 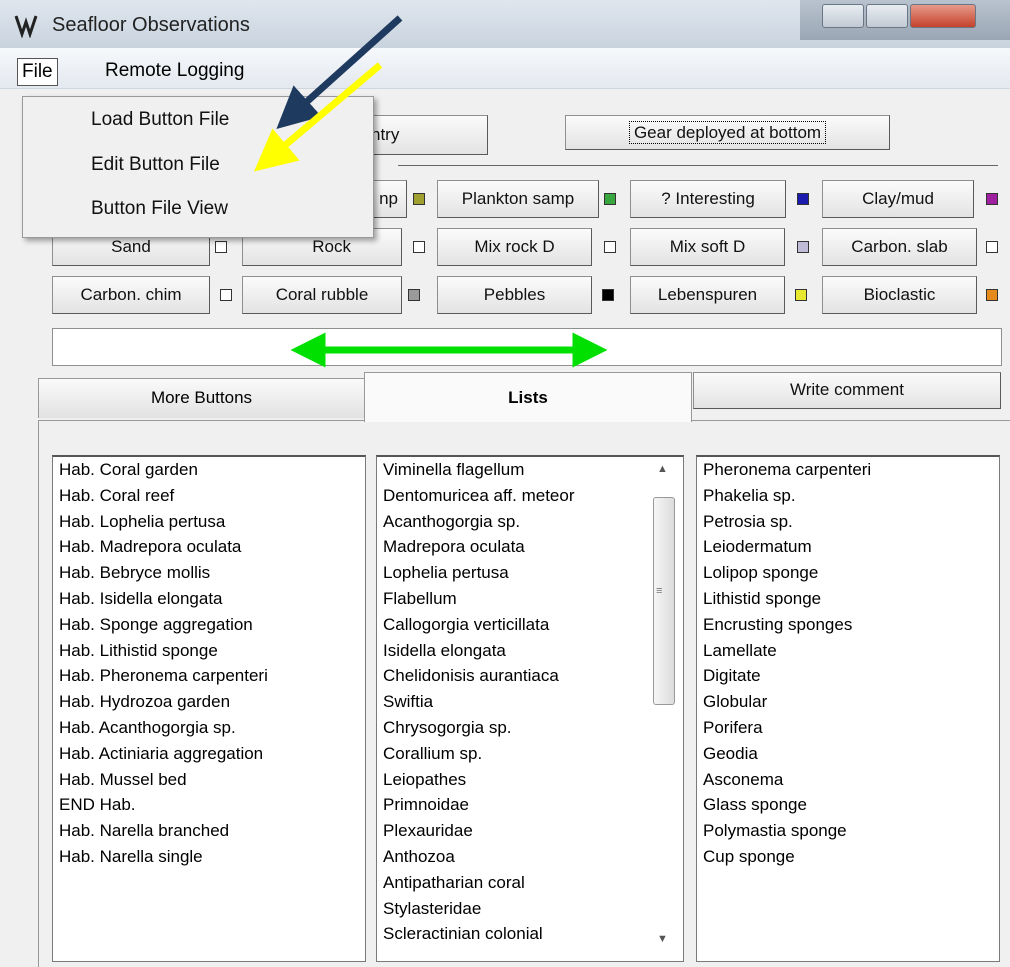 What do you see at coordinates (430, 191) in the screenshot?
I see `annotation-arrows` at bounding box center [430, 191].